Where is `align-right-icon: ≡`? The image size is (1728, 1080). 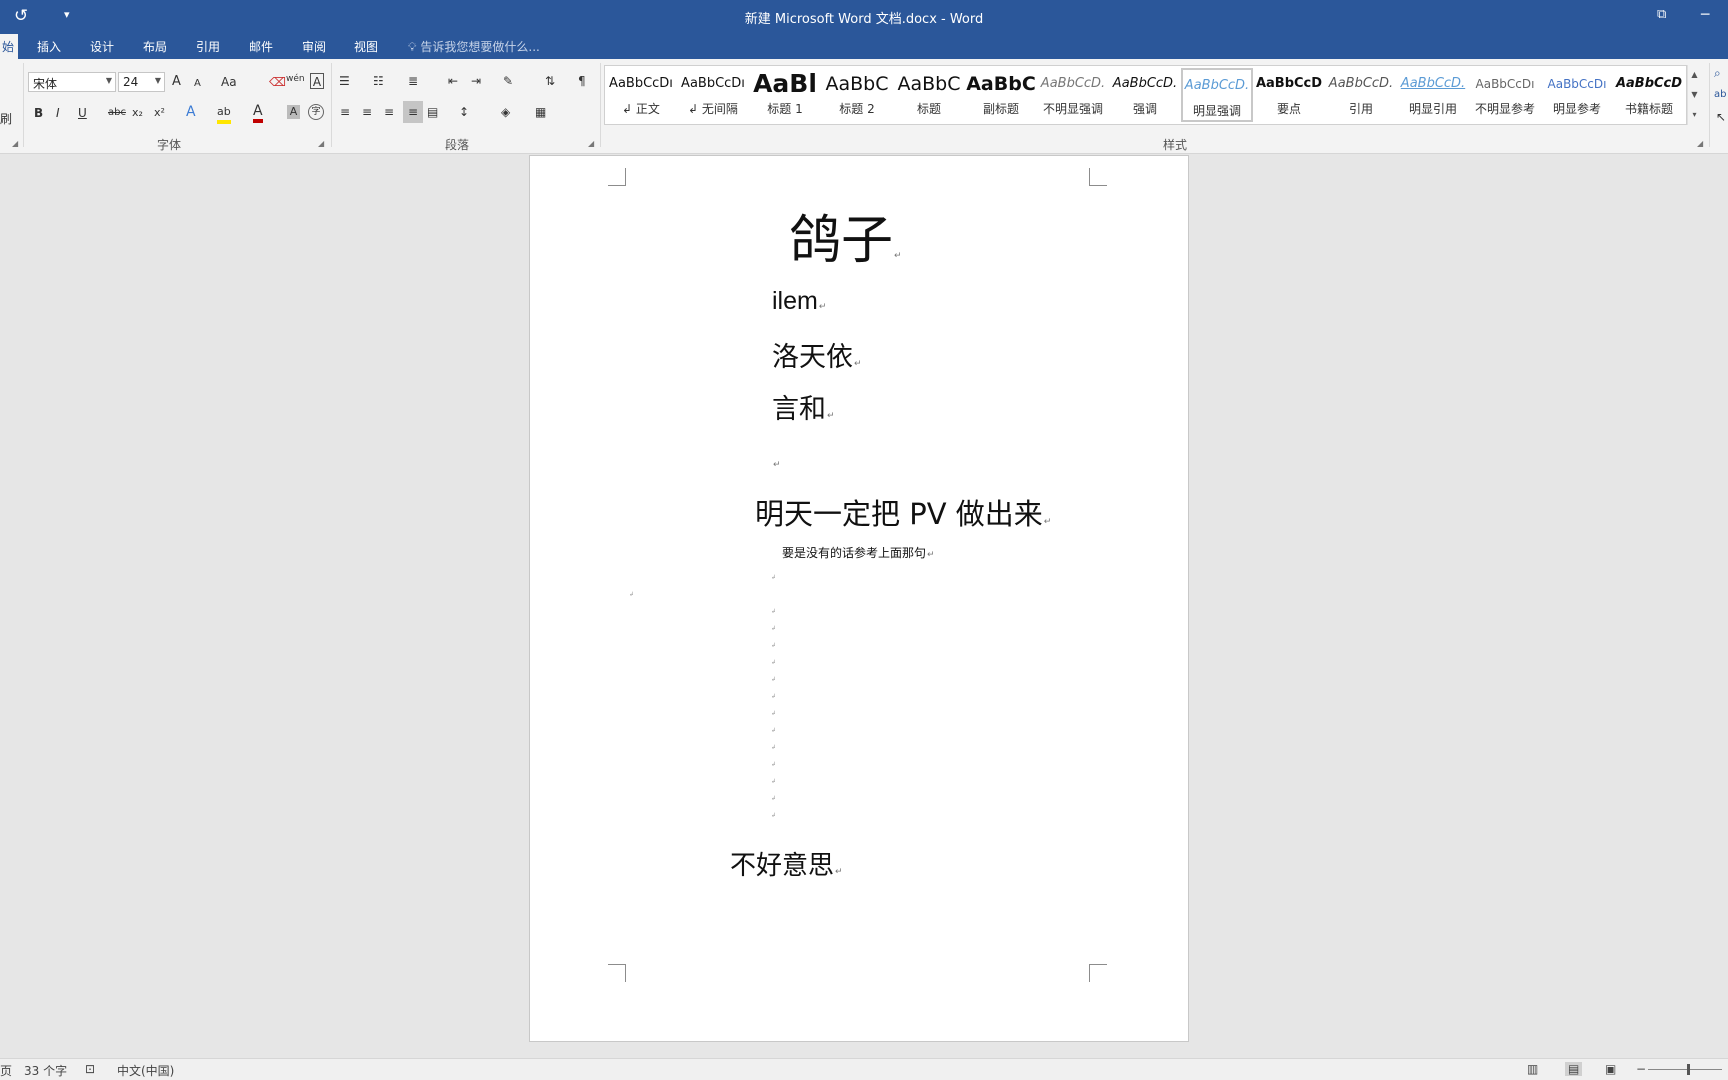
align-right-icon: ≡ is located at coordinates (389, 112).